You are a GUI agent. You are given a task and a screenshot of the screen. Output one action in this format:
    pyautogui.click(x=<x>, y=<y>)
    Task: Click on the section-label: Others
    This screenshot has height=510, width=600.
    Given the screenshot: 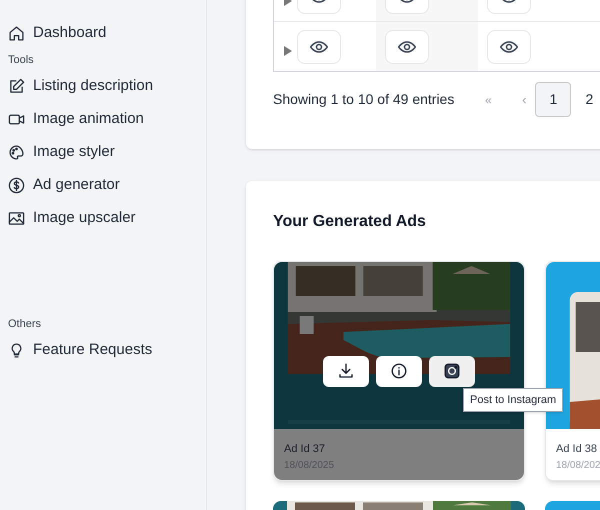 What is the action you would take?
    pyautogui.click(x=25, y=324)
    